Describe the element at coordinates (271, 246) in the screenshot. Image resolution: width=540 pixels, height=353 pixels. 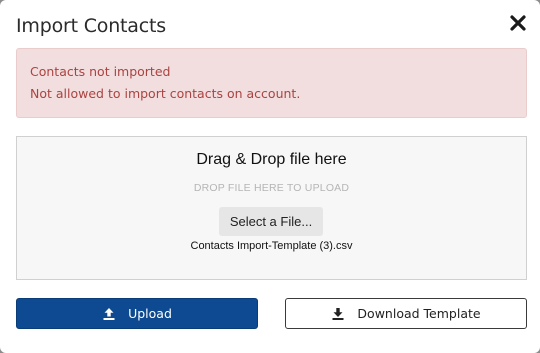
I see `selected-file-name: Contacts Import-Template (3).csv` at that location.